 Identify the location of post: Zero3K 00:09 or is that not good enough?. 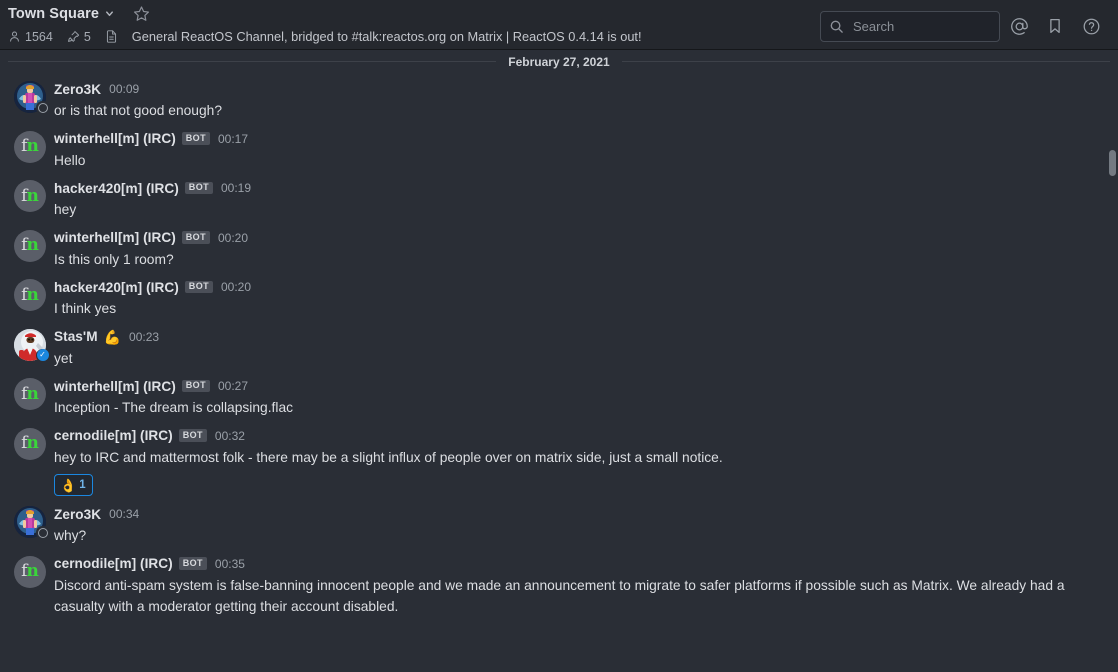
(559, 97).